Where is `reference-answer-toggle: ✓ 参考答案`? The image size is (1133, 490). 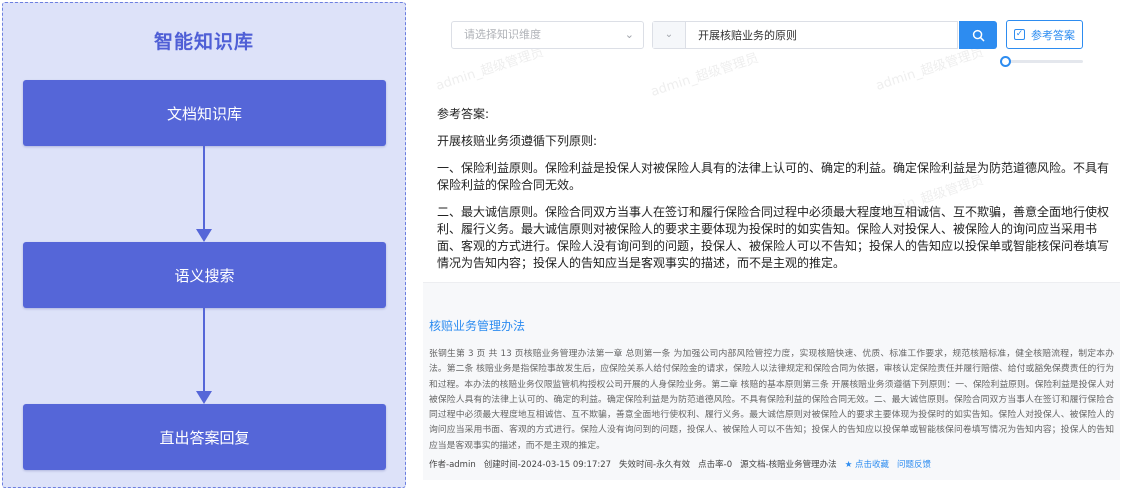
reference-answer-toggle: ✓ 参考答案 is located at coordinates (1044, 34).